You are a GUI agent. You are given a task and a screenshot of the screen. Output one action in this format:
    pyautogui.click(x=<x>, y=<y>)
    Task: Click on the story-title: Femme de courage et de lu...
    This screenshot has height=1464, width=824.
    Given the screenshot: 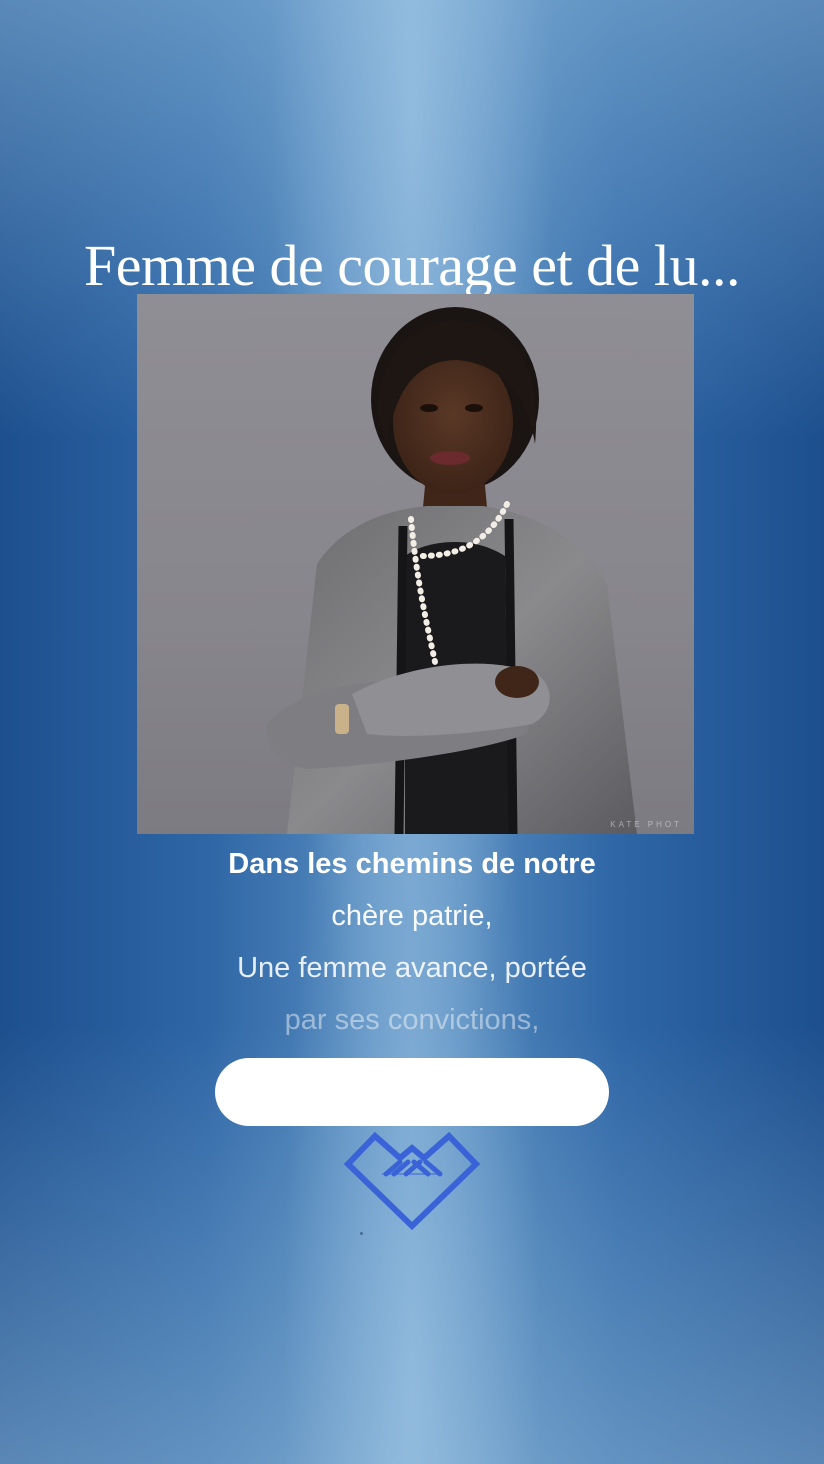 What is the action you would take?
    pyautogui.click(x=412, y=265)
    